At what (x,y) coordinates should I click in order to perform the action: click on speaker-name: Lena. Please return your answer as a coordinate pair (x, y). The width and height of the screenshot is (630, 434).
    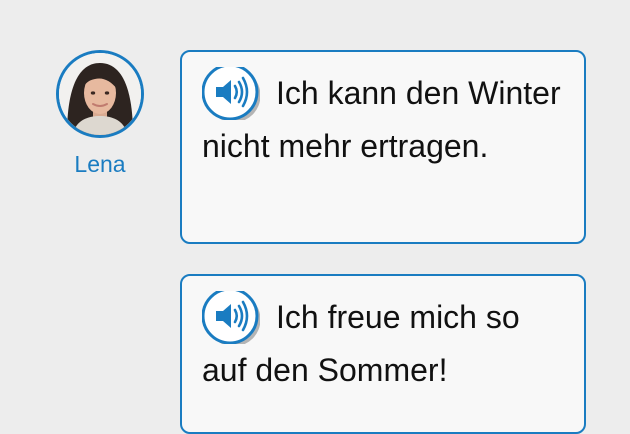
    Looking at the image, I should click on (100, 164).